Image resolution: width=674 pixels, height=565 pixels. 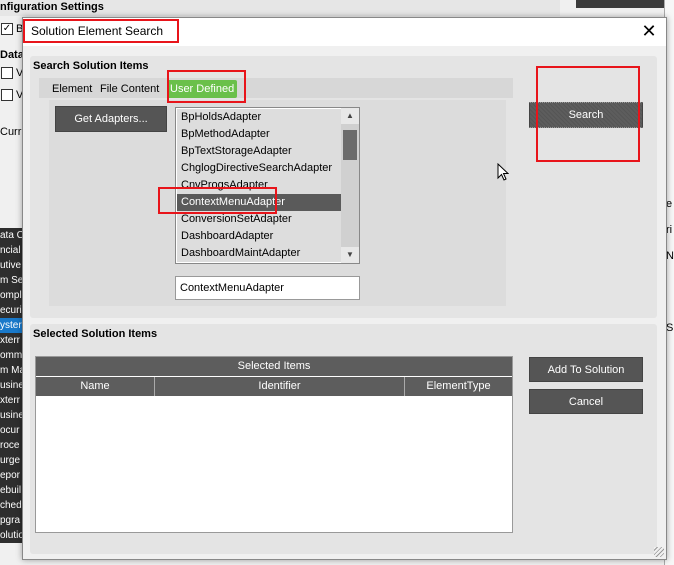 What do you see at coordinates (11, 505) in the screenshot?
I see `side-nav-item: ched` at bounding box center [11, 505].